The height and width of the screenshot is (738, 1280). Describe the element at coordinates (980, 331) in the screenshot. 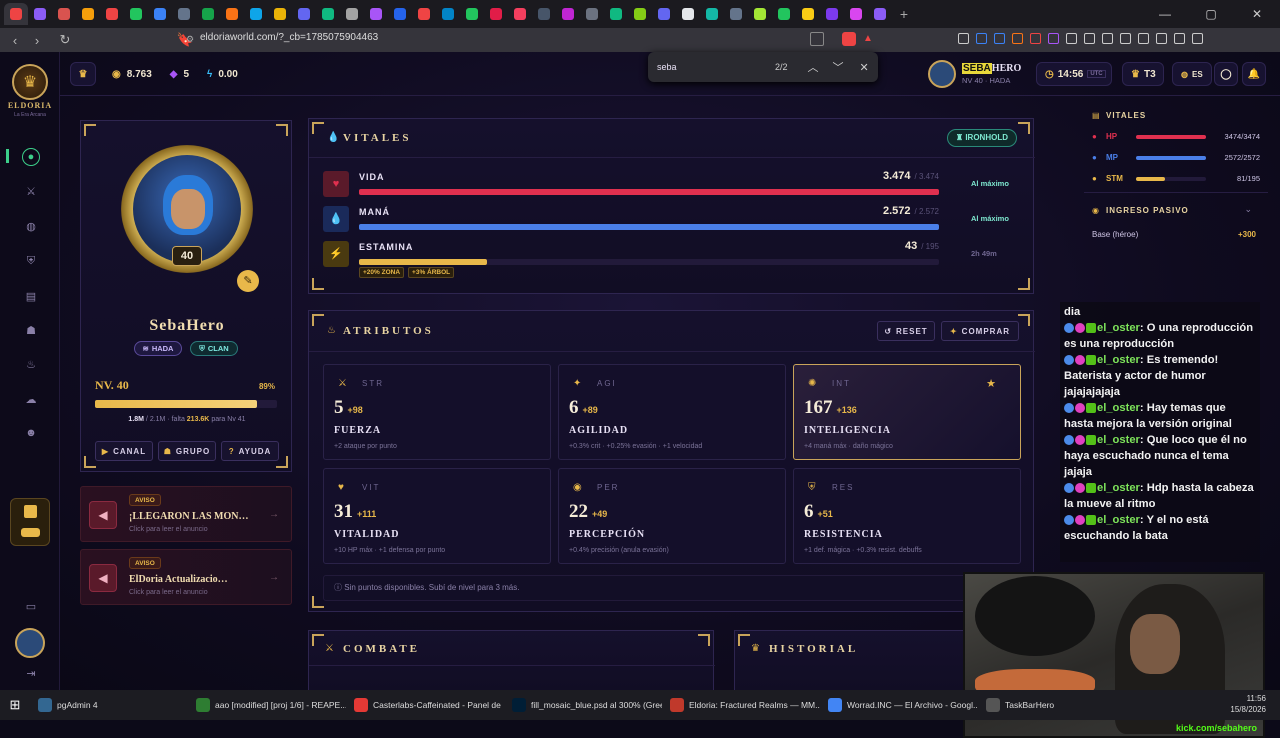

I see `buy-button: ✦ COMPRAR` at that location.